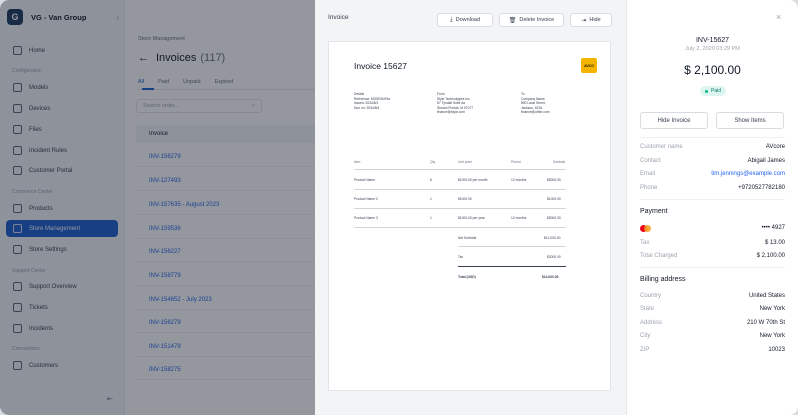  I want to click on download-button: ⤓ Download, so click(465, 20).